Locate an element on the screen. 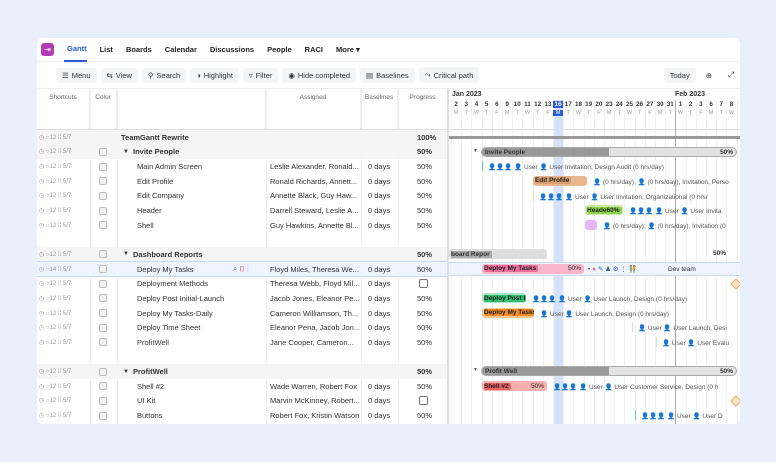 The image size is (776, 462). tab-boards: Boards is located at coordinates (137, 50).